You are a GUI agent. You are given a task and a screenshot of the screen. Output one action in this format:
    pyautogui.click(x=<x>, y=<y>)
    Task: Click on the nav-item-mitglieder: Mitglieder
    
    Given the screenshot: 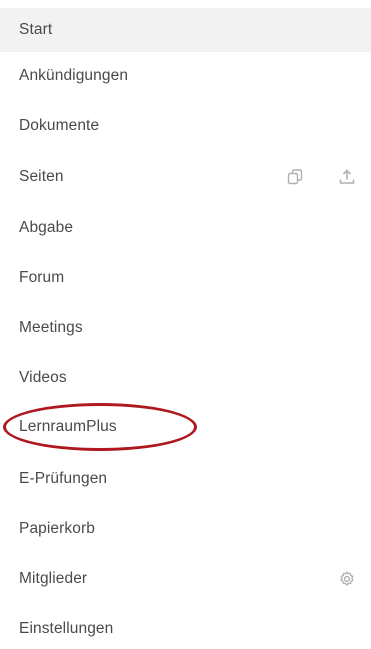 What is the action you would take?
    pyautogui.click(x=185, y=579)
    